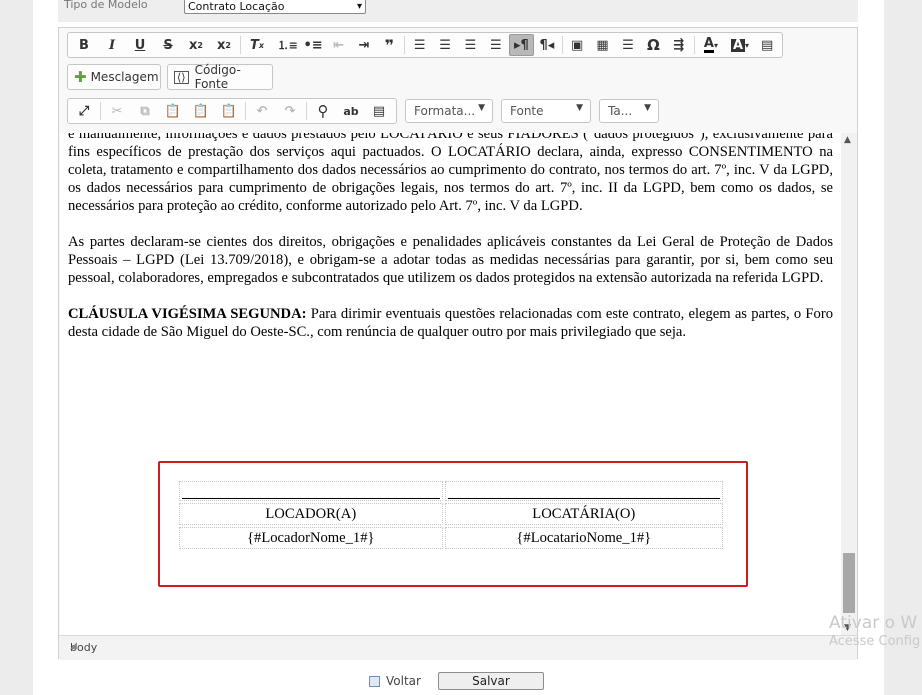 The height and width of the screenshot is (695, 922). What do you see at coordinates (849, 384) in the screenshot?
I see `editor-scrollbar: ▲ ▼` at bounding box center [849, 384].